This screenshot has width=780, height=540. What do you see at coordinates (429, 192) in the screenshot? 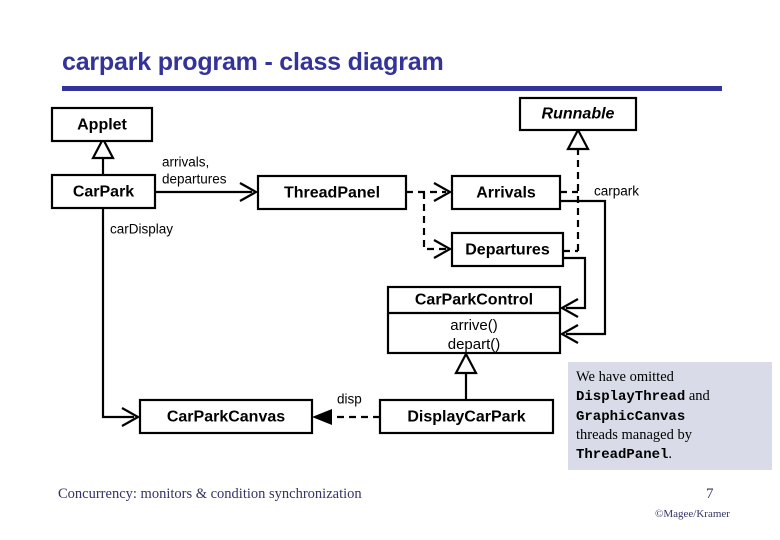
I see `relationship-threadpanel-arrivals` at bounding box center [429, 192].